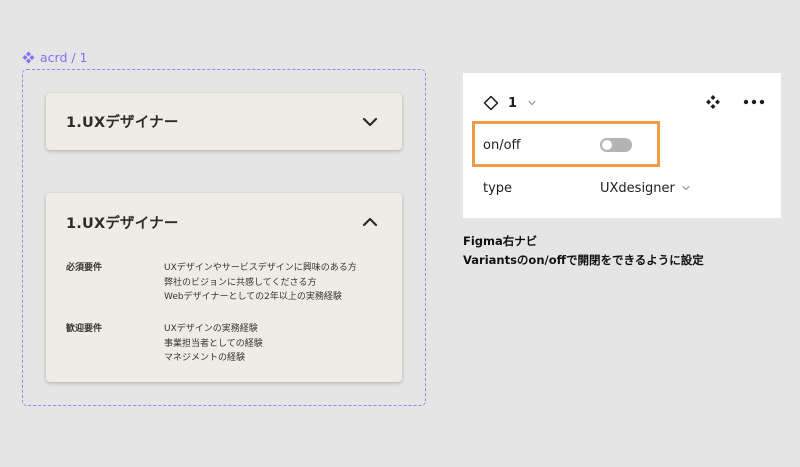 The image size is (800, 467). I want to click on section-label: 必須要件, so click(84, 268).